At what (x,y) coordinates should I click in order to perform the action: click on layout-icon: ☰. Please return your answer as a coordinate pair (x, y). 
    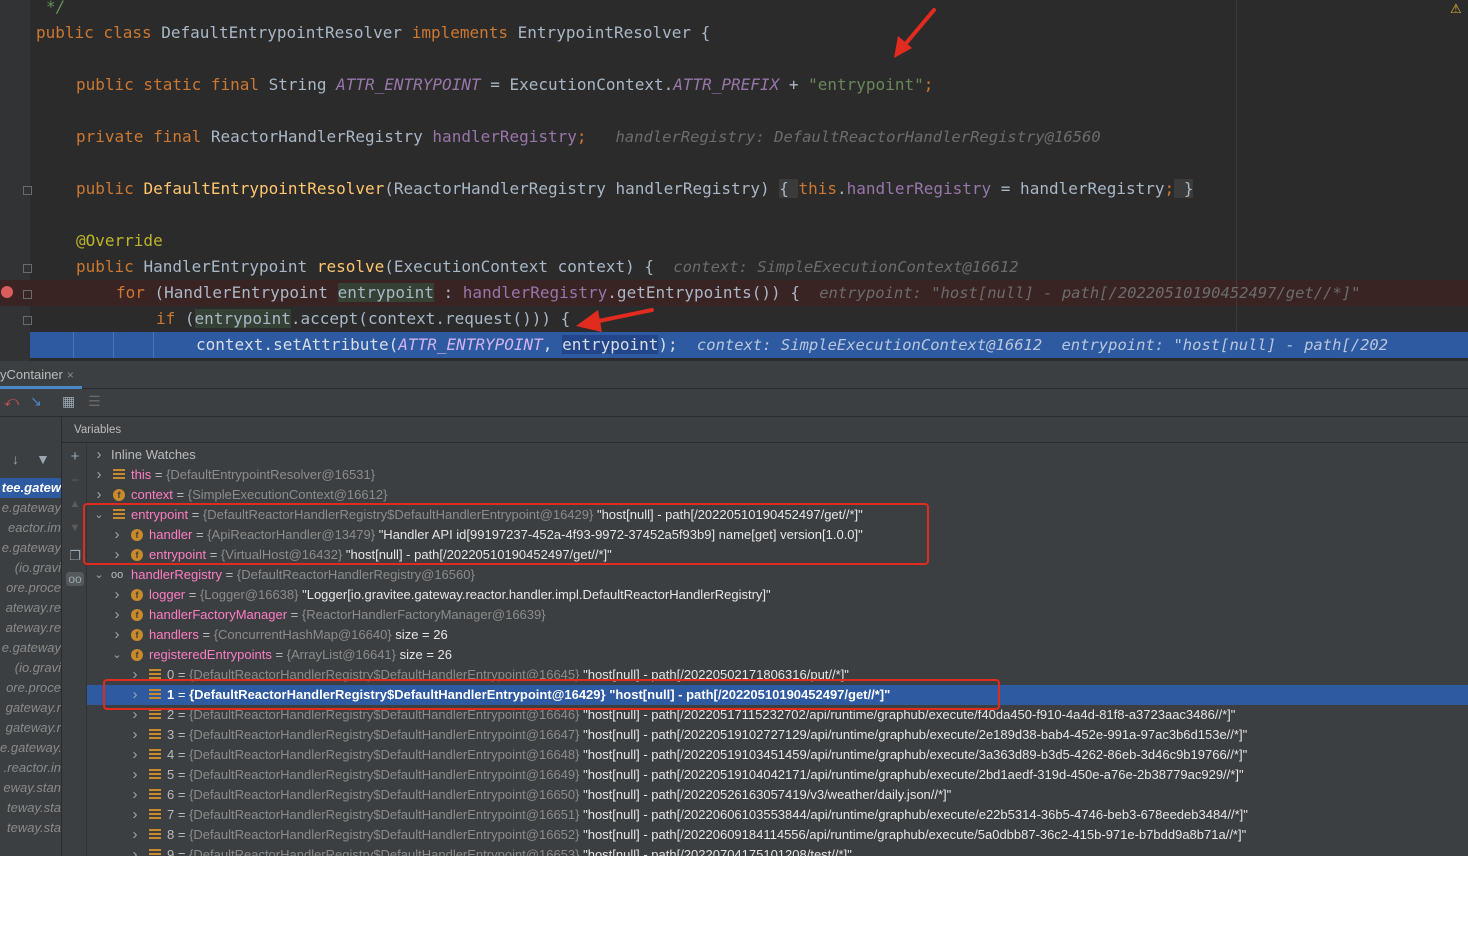
    Looking at the image, I should click on (94, 401).